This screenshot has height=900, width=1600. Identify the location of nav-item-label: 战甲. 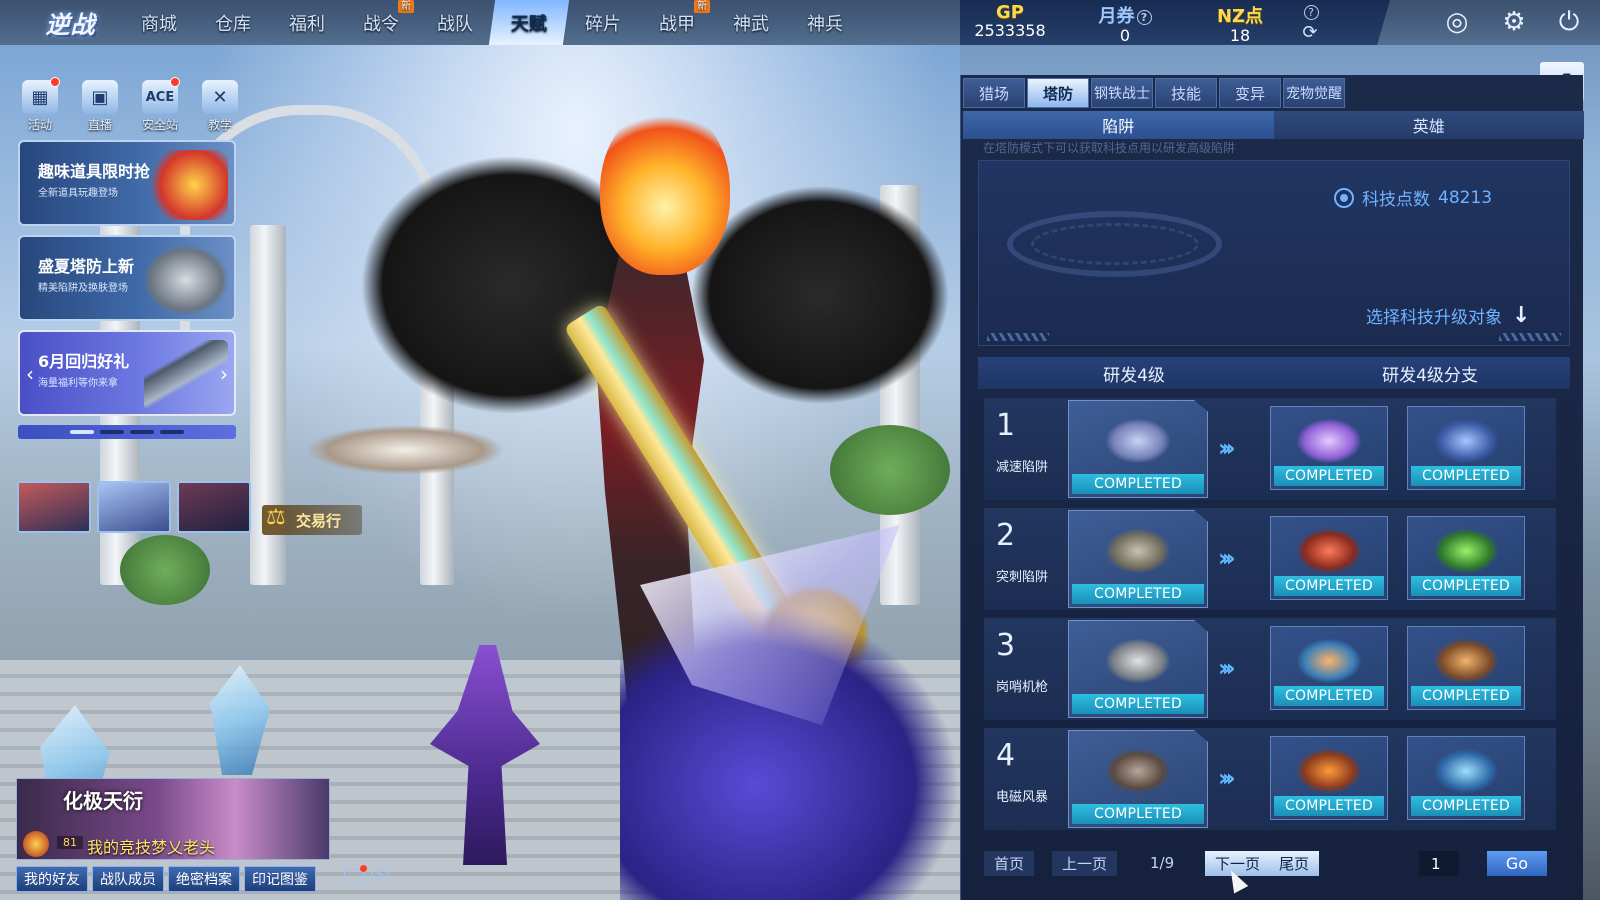
(677, 24).